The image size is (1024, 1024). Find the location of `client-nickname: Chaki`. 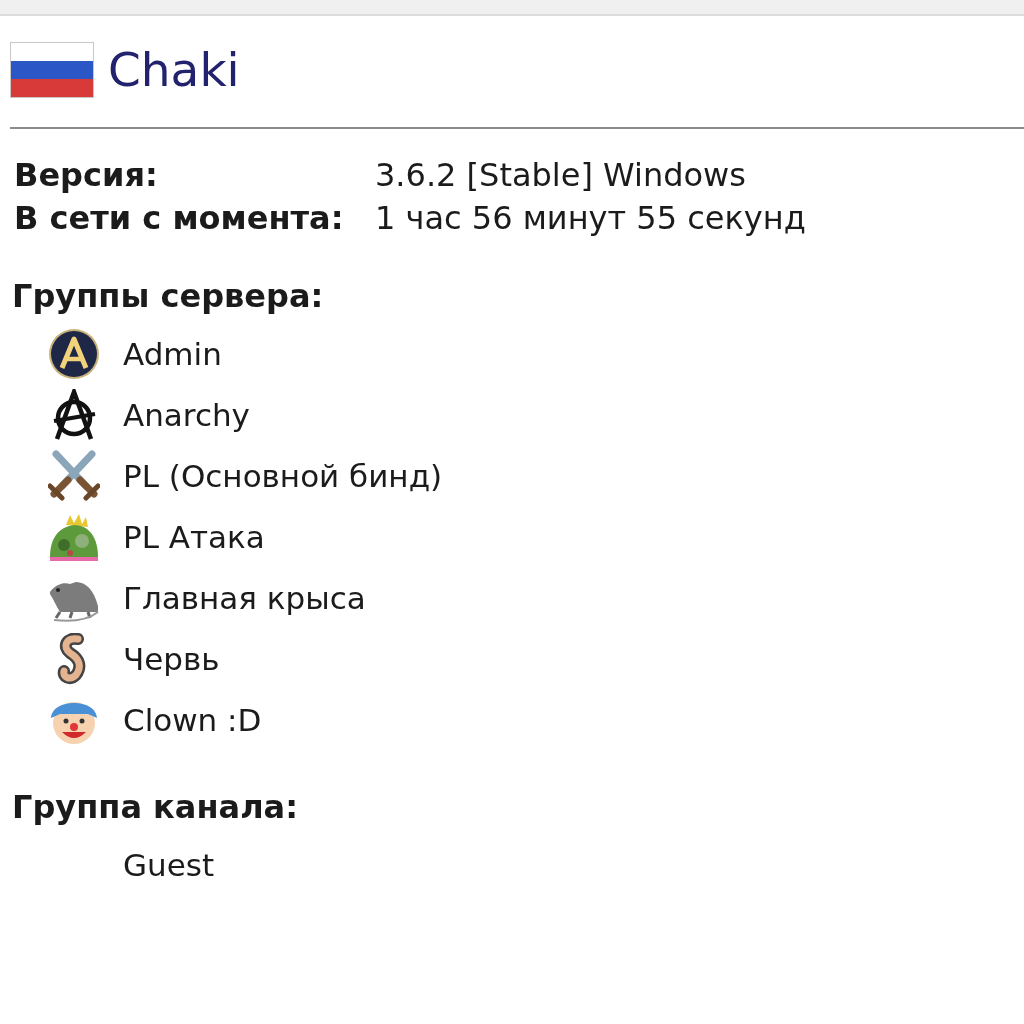

client-nickname: Chaki is located at coordinates (174, 70).